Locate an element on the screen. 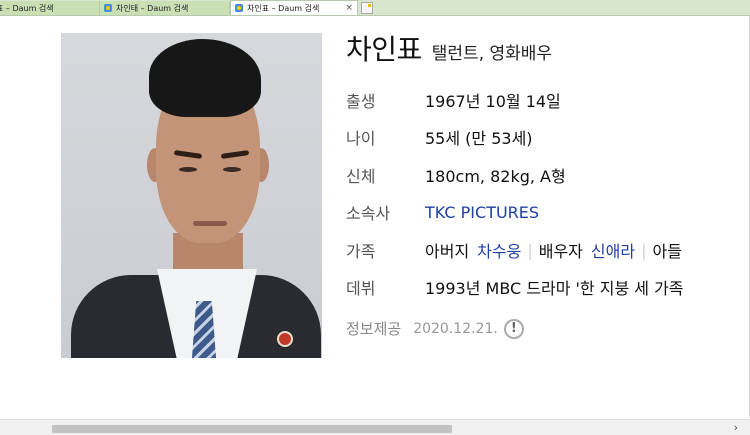 This screenshot has width=750, height=435. info-value-age: 55세 (만 53세) is located at coordinates (479, 138).